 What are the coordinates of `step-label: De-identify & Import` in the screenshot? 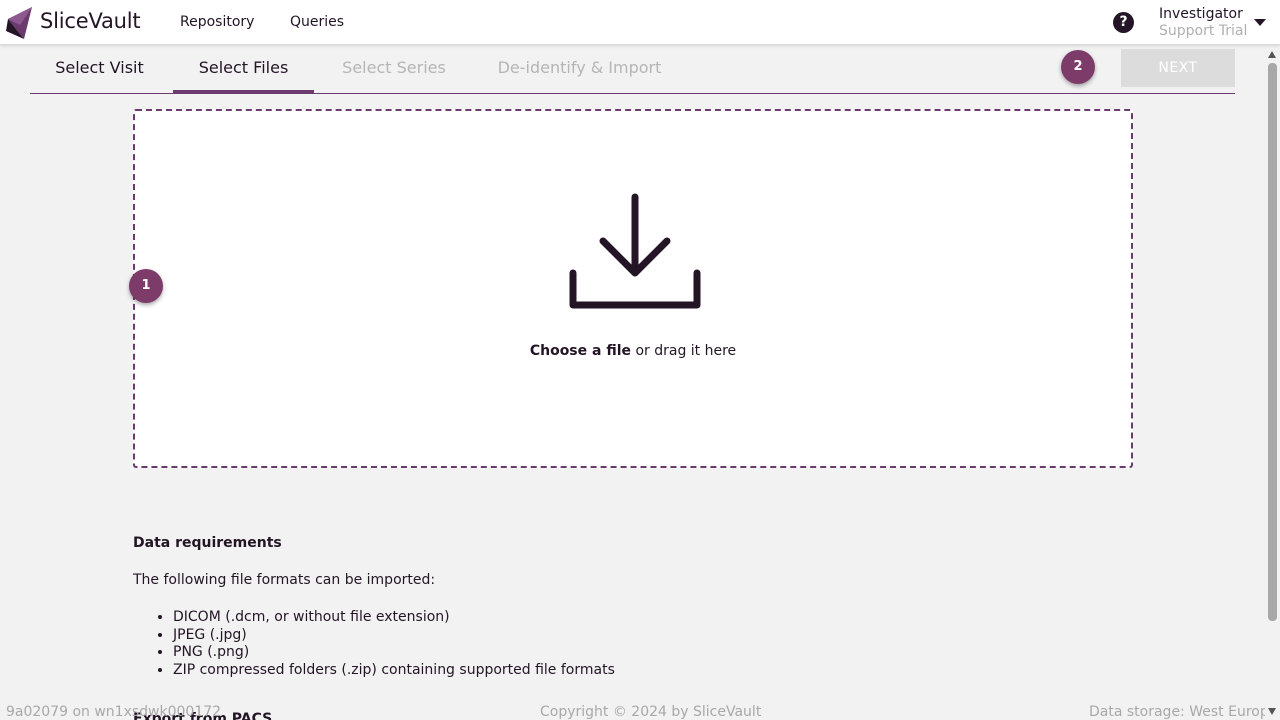 It's located at (579, 67).